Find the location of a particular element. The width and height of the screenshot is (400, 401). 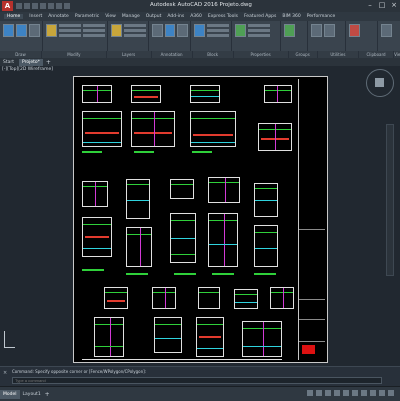

viewcube-icon is located at coordinates (380, 83).